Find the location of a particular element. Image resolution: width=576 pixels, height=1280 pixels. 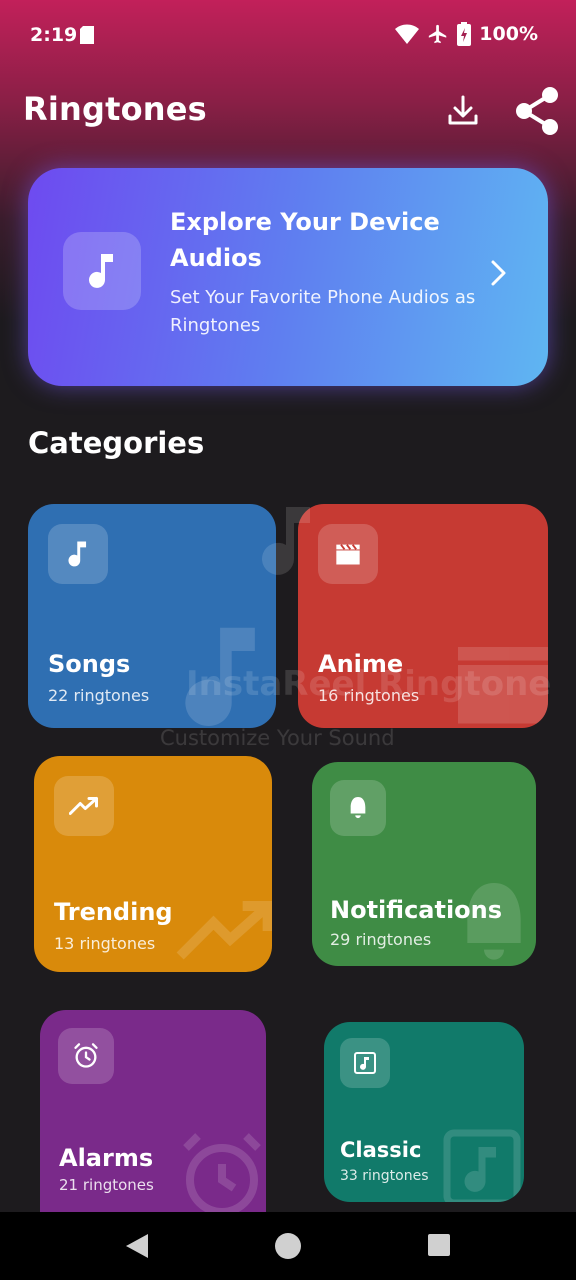

home-icon is located at coordinates (288, 1246).